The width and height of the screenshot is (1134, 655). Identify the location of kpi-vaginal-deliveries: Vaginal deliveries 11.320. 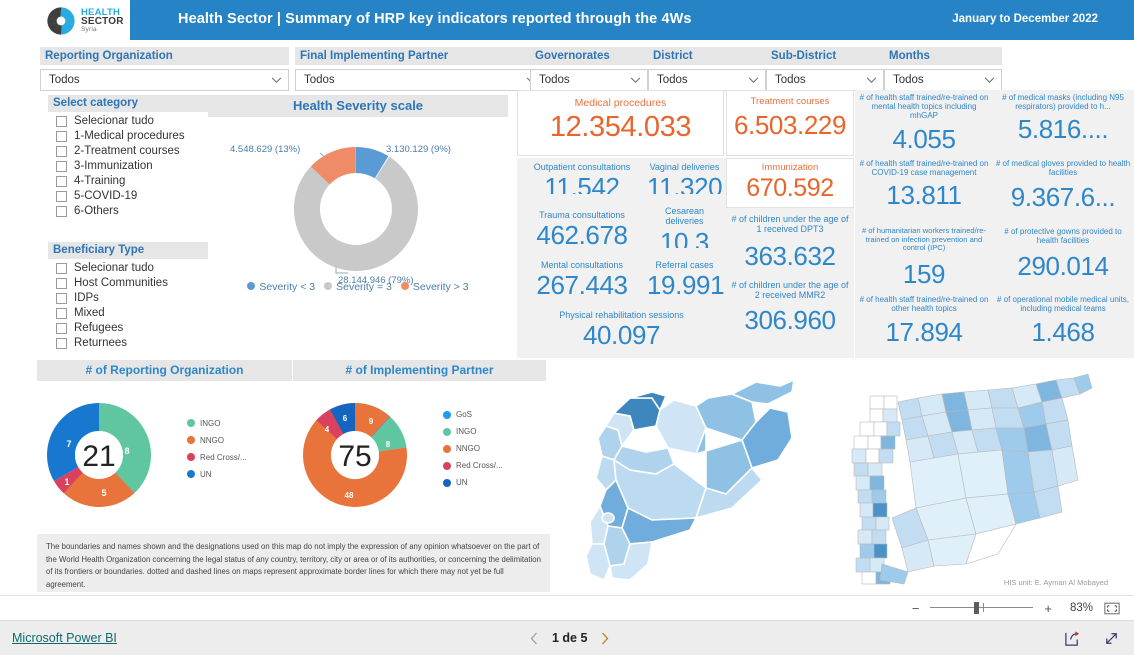
(684, 187).